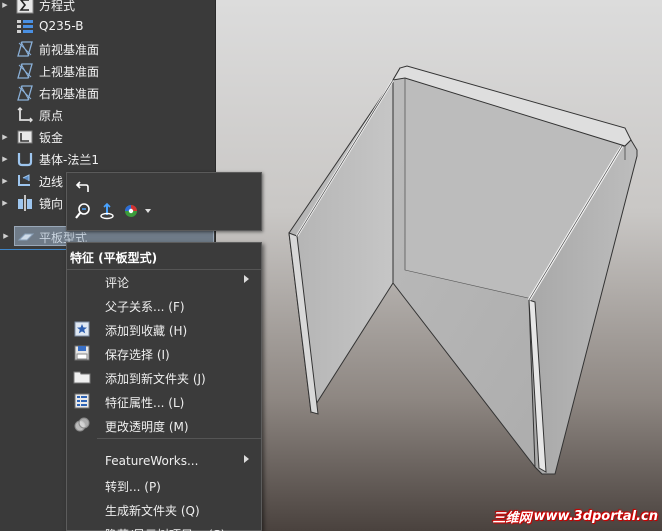 Image resolution: width=662 pixels, height=531 pixels. I want to click on menu-item-label: 特征属性... (L), so click(145, 403).